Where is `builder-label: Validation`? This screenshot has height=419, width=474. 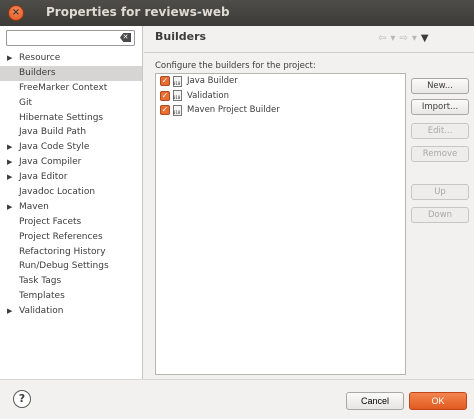
builder-label: Validation is located at coordinates (208, 95).